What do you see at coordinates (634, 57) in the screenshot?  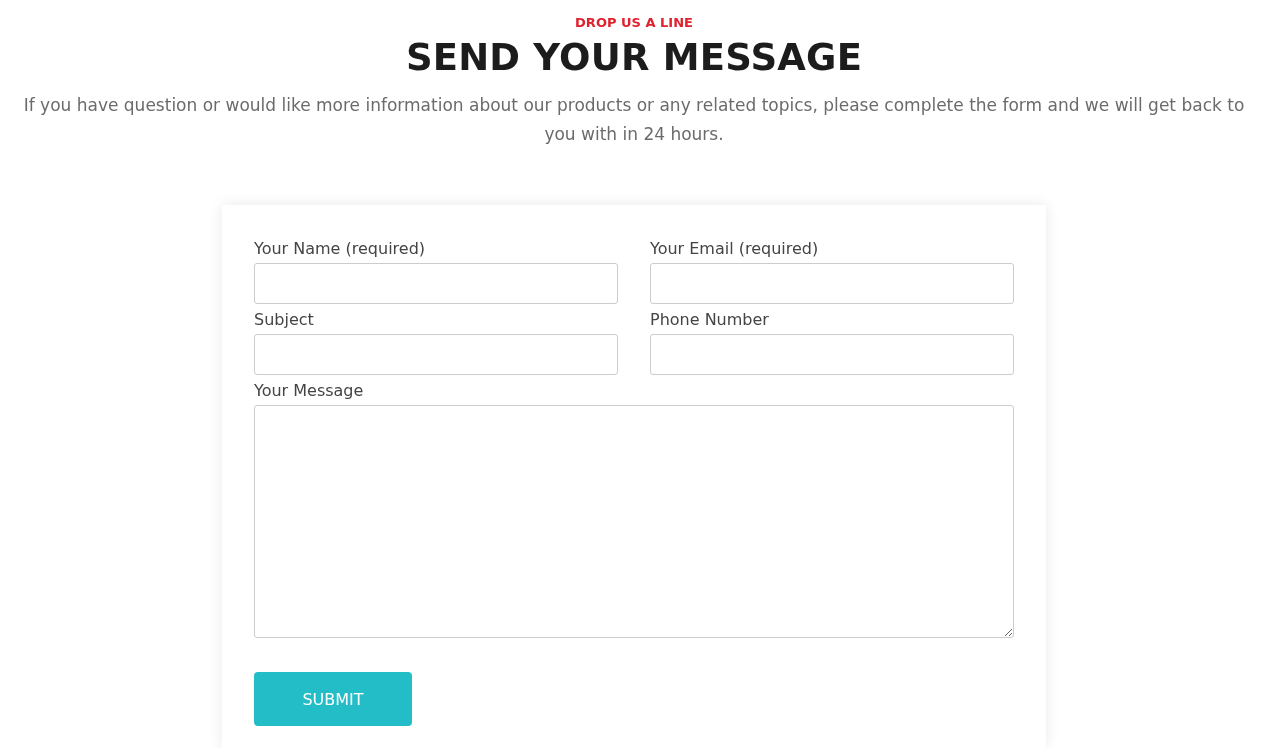 I see `page-title: SEND YOUR MESSAGE` at bounding box center [634, 57].